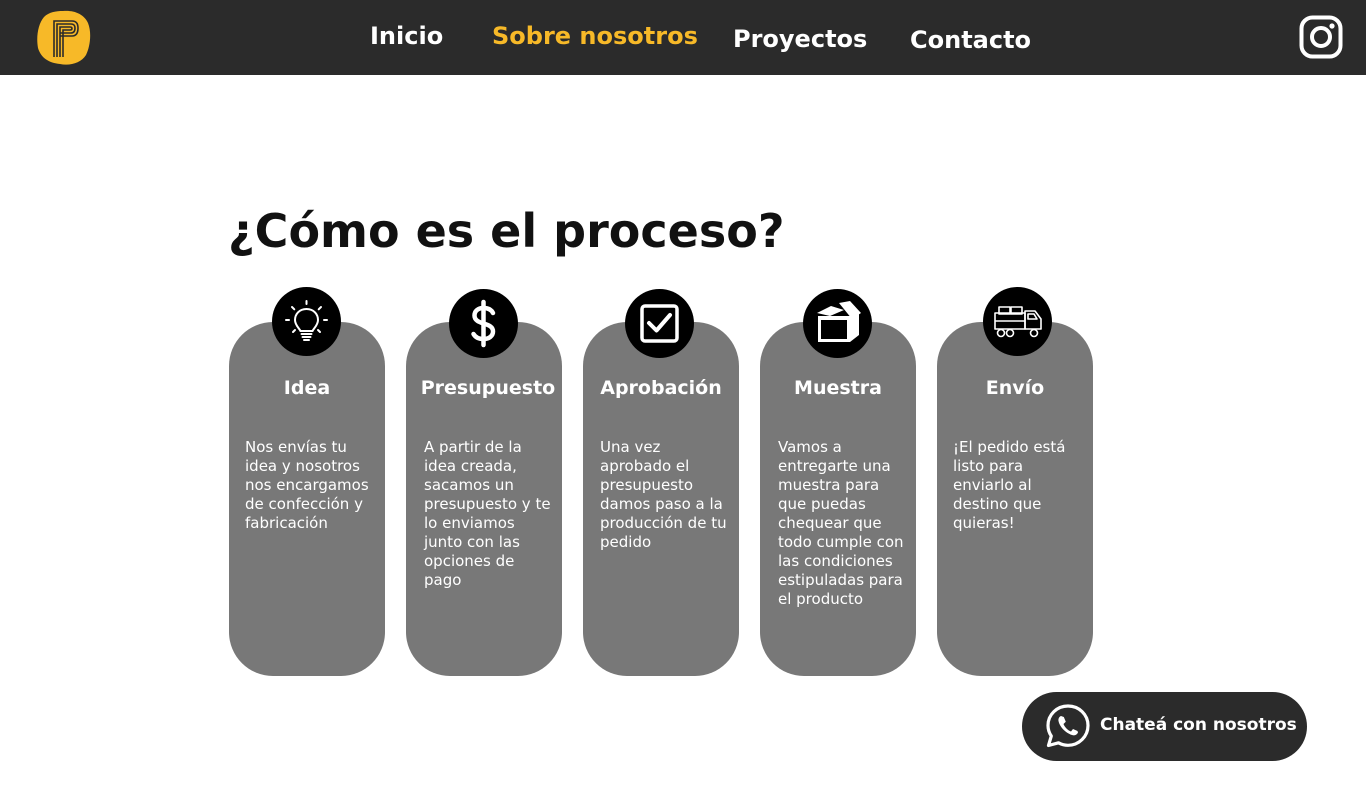 The image size is (1366, 809). What do you see at coordinates (1068, 726) in the screenshot?
I see `whatsapp-icon` at bounding box center [1068, 726].